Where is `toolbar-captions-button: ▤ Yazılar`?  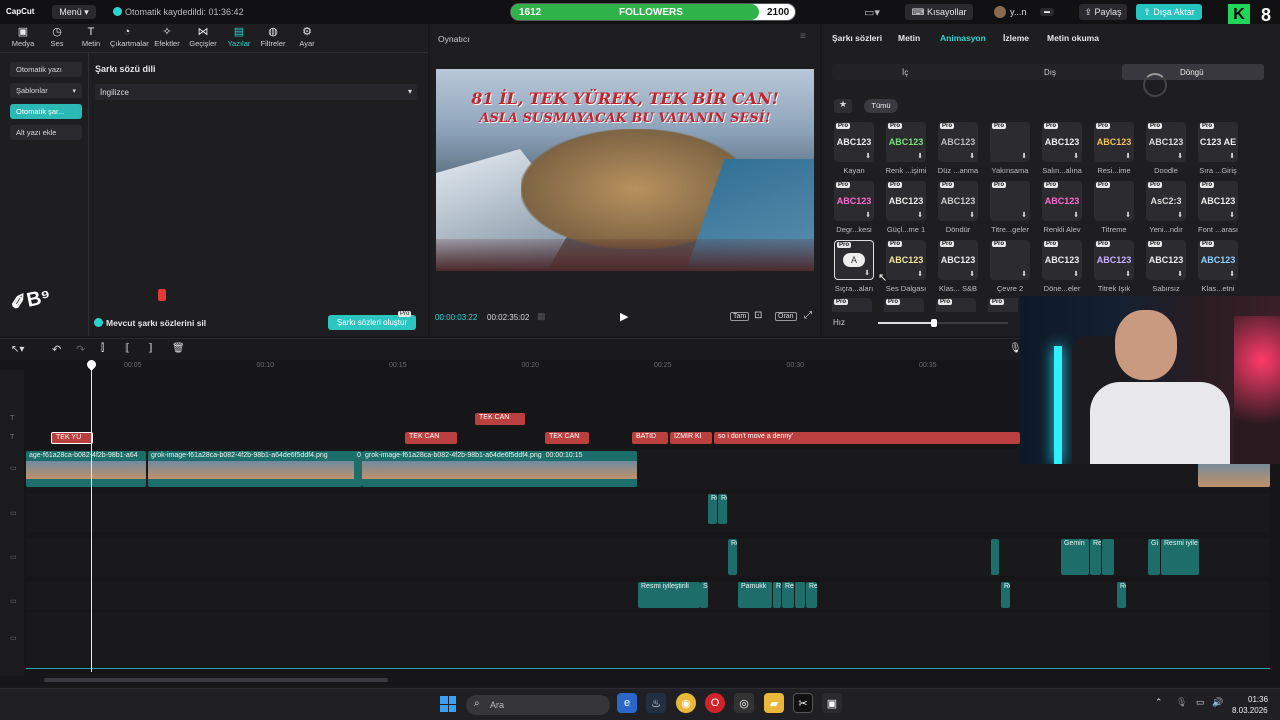
toolbar-captions-button: ▤ Yazılar is located at coordinates (239, 37).